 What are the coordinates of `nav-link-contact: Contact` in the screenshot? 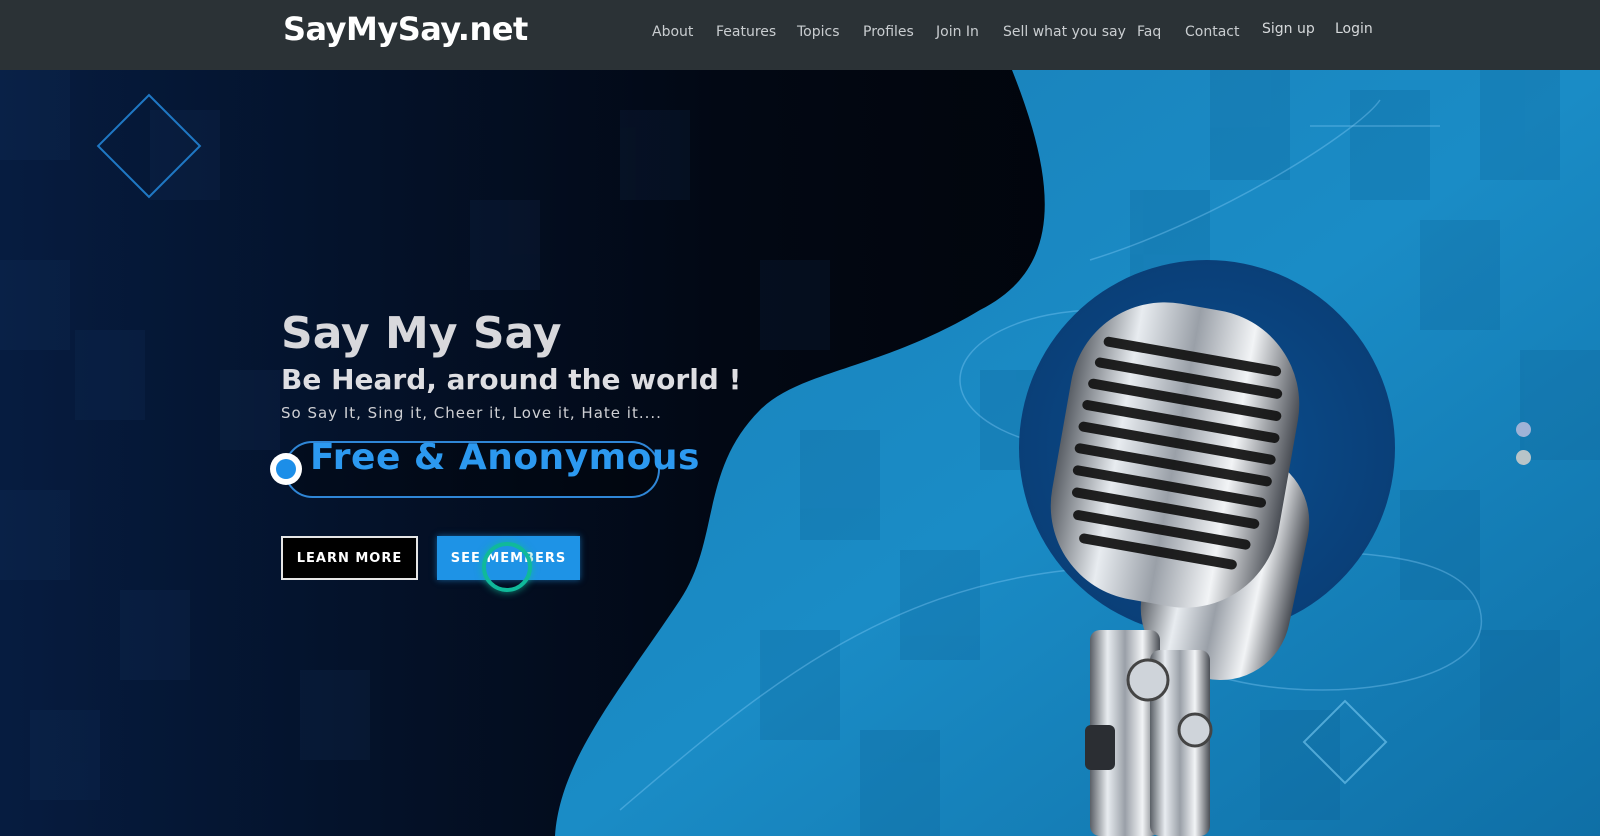 It's located at (1212, 32).